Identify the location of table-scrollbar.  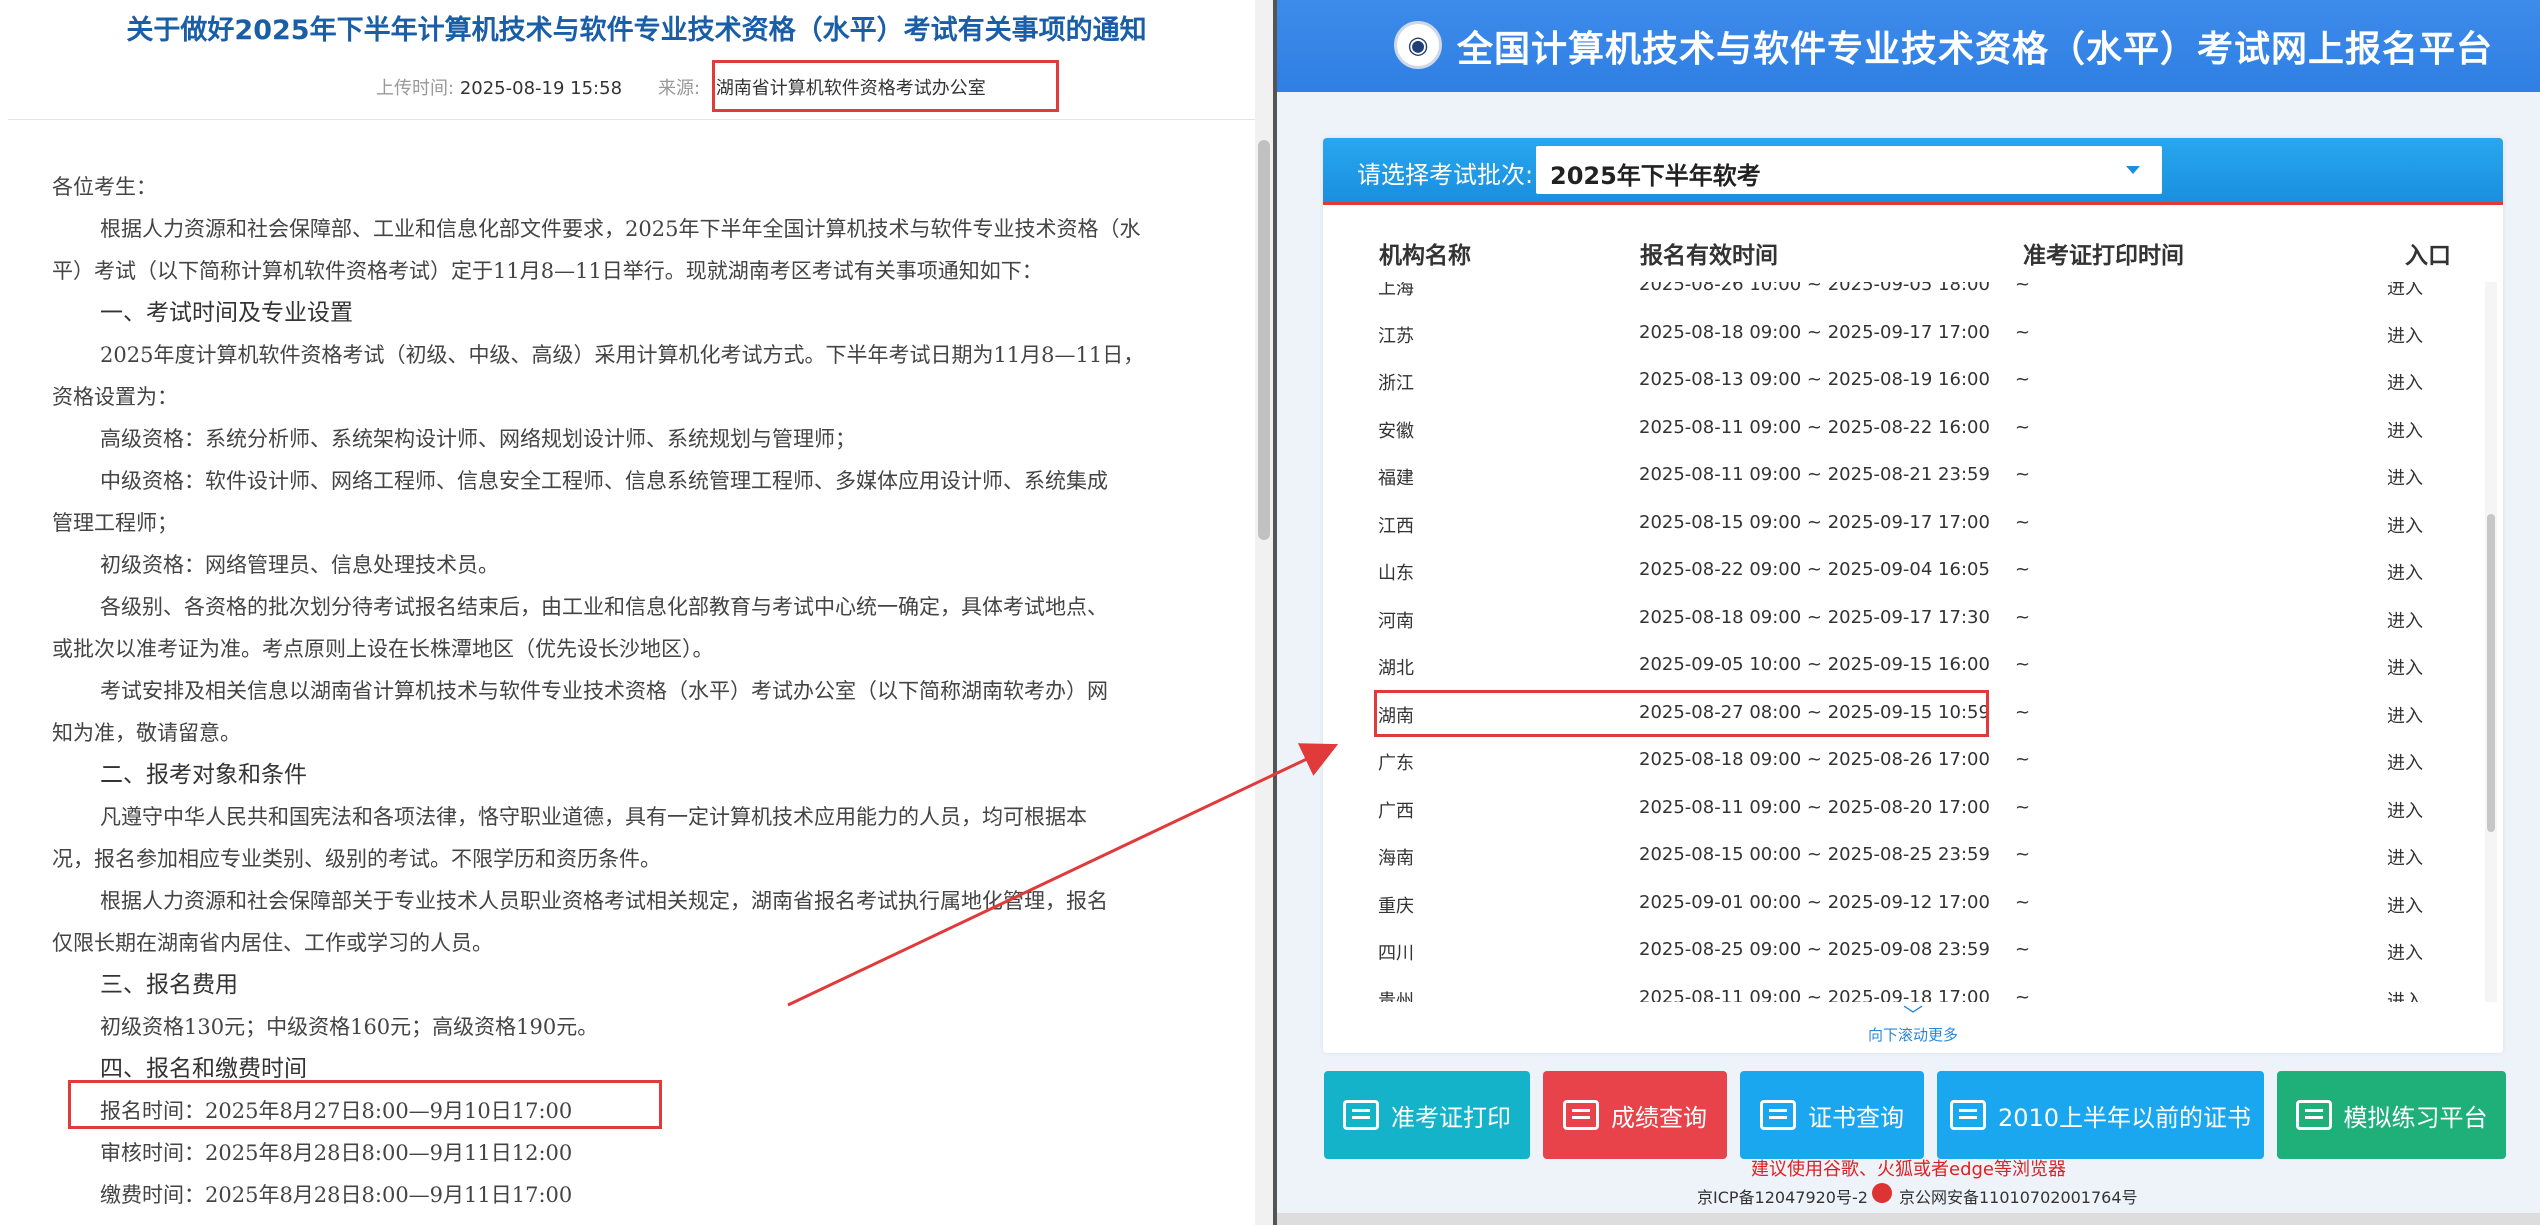
(2491, 642).